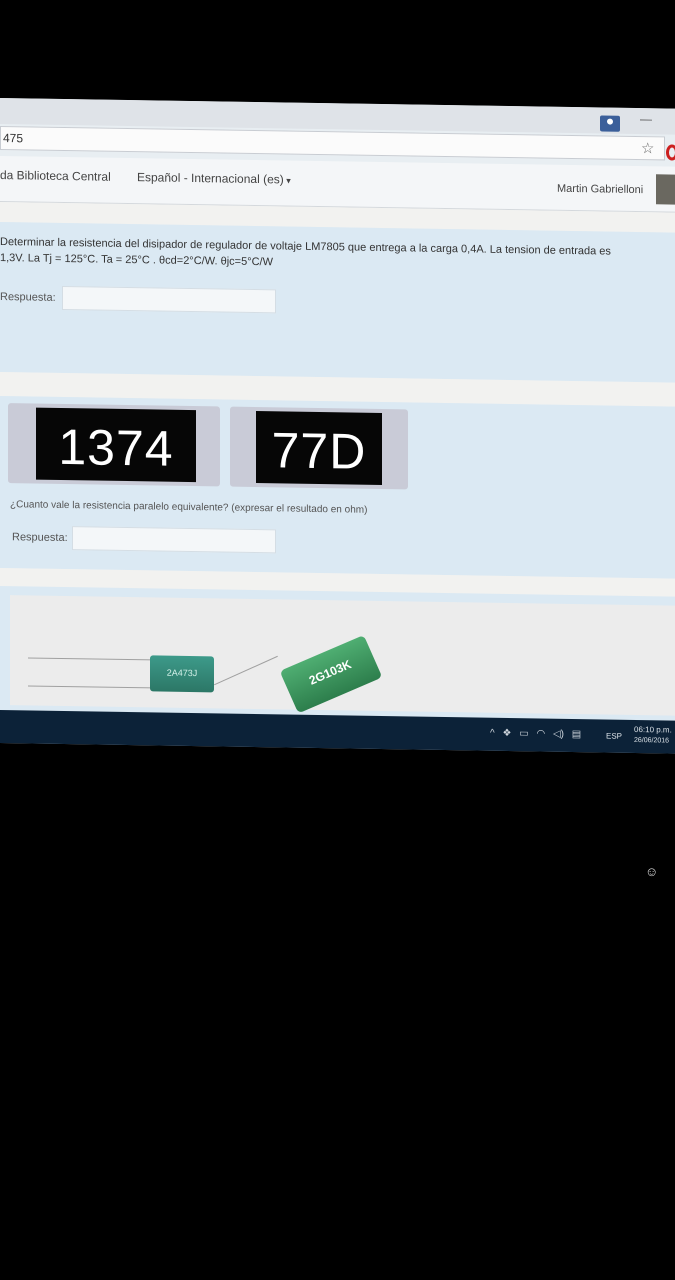  I want to click on phone-overlay-icon: ☺, so click(652, 871).